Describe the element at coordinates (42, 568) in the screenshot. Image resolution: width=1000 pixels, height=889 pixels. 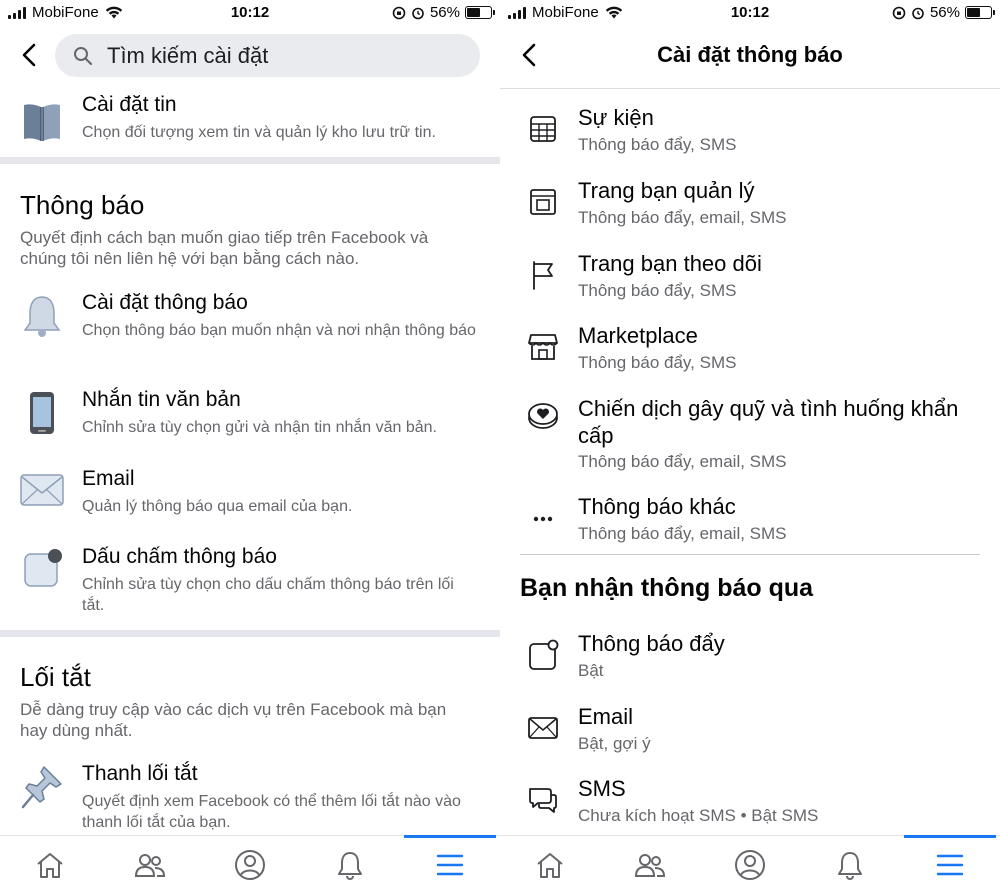
I see `notification-dot-icon` at that location.